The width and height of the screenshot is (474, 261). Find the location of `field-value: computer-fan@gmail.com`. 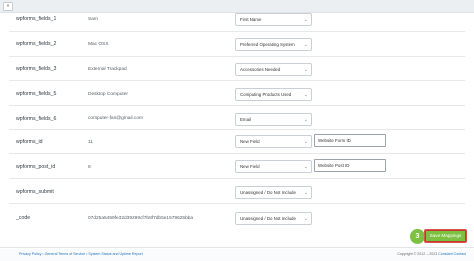

field-value: computer-fan@gmail.com is located at coordinates (115, 118).